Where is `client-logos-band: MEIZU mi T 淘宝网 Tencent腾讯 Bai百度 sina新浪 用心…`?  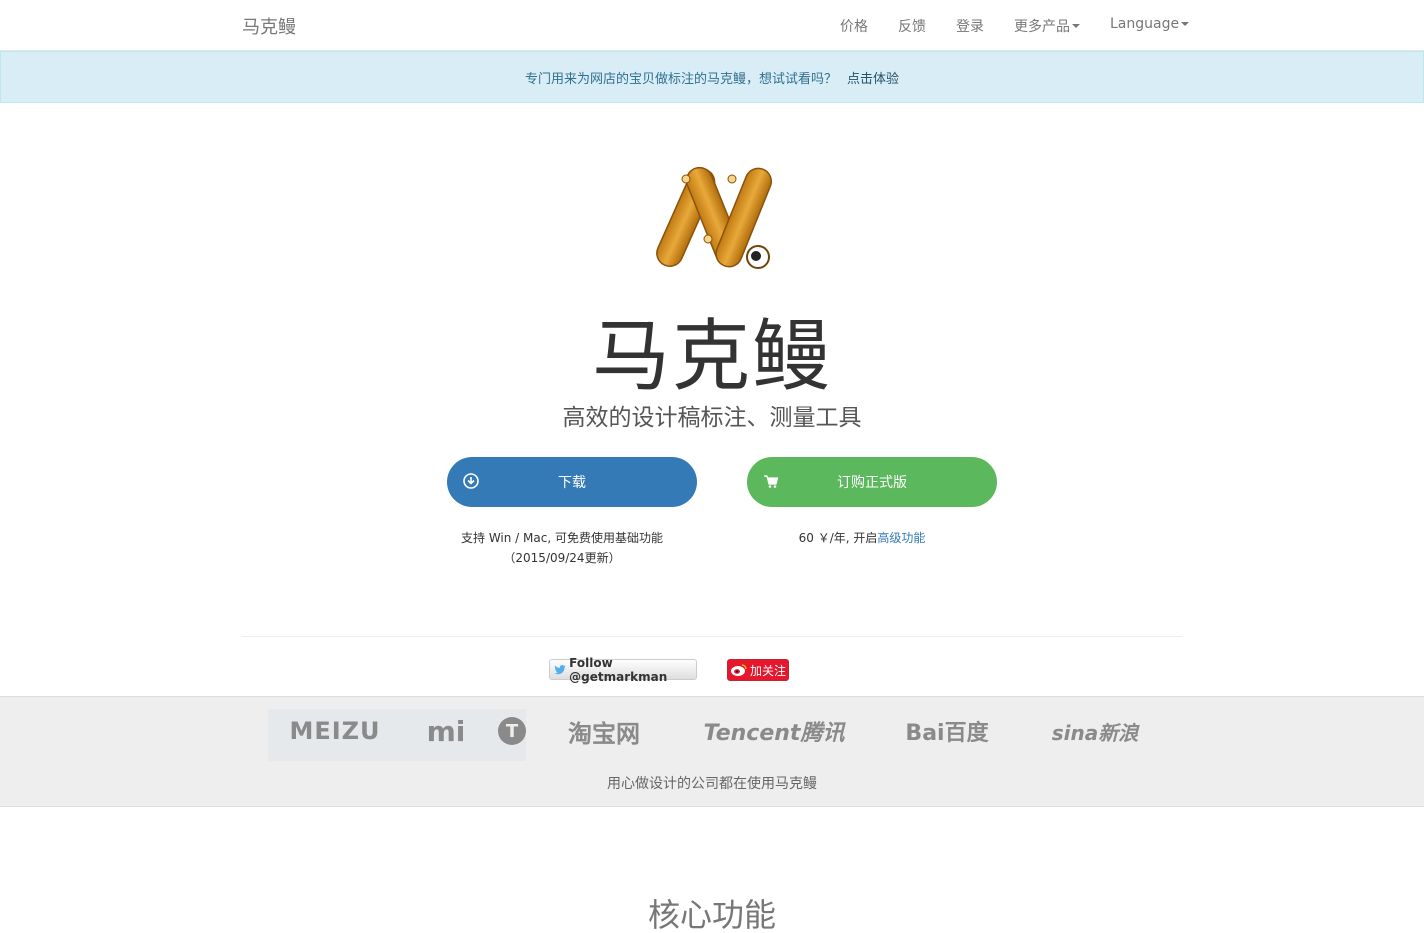
client-logos-band: MEIZU mi T 淘宝网 Tencent腾讯 Bai百度 sina新浪 用心… is located at coordinates (712, 751).